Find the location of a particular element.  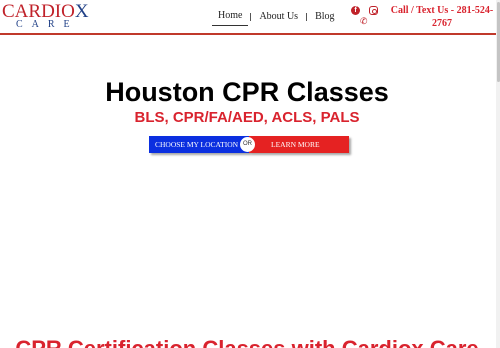

facebook-icon: f is located at coordinates (355, 10).